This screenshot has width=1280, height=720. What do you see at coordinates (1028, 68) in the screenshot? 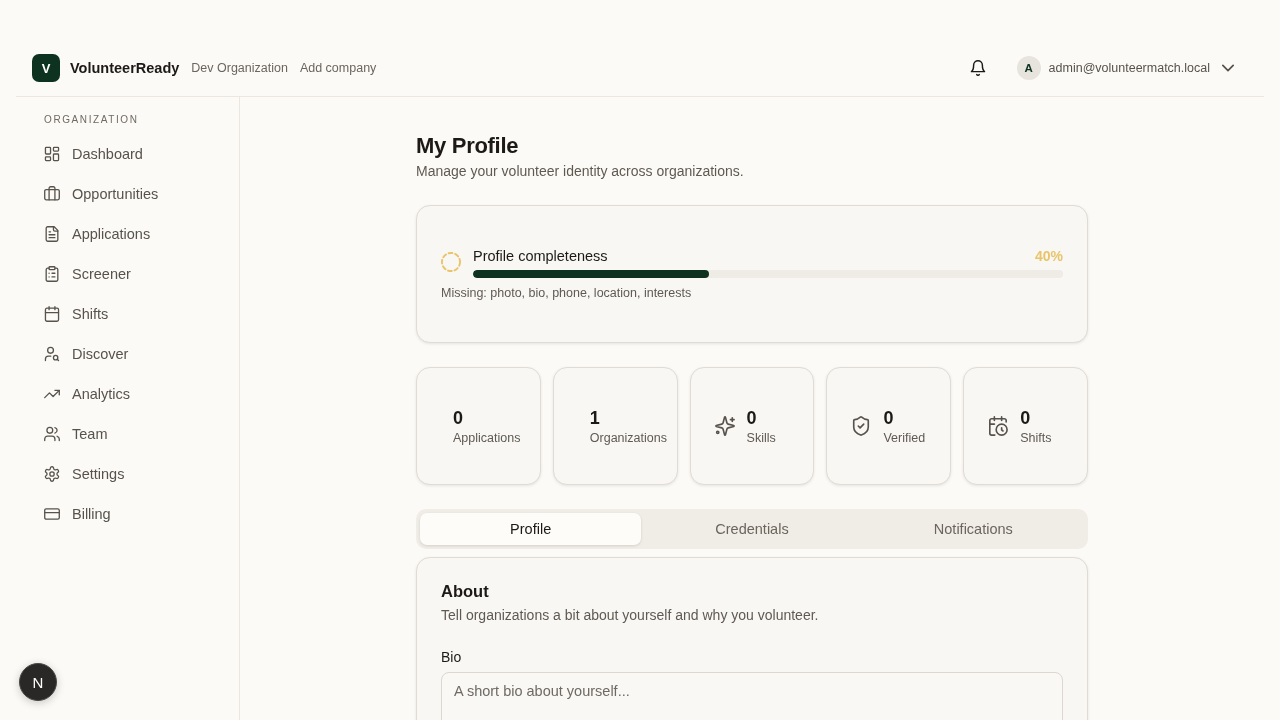
I see `user-avatar: A` at bounding box center [1028, 68].